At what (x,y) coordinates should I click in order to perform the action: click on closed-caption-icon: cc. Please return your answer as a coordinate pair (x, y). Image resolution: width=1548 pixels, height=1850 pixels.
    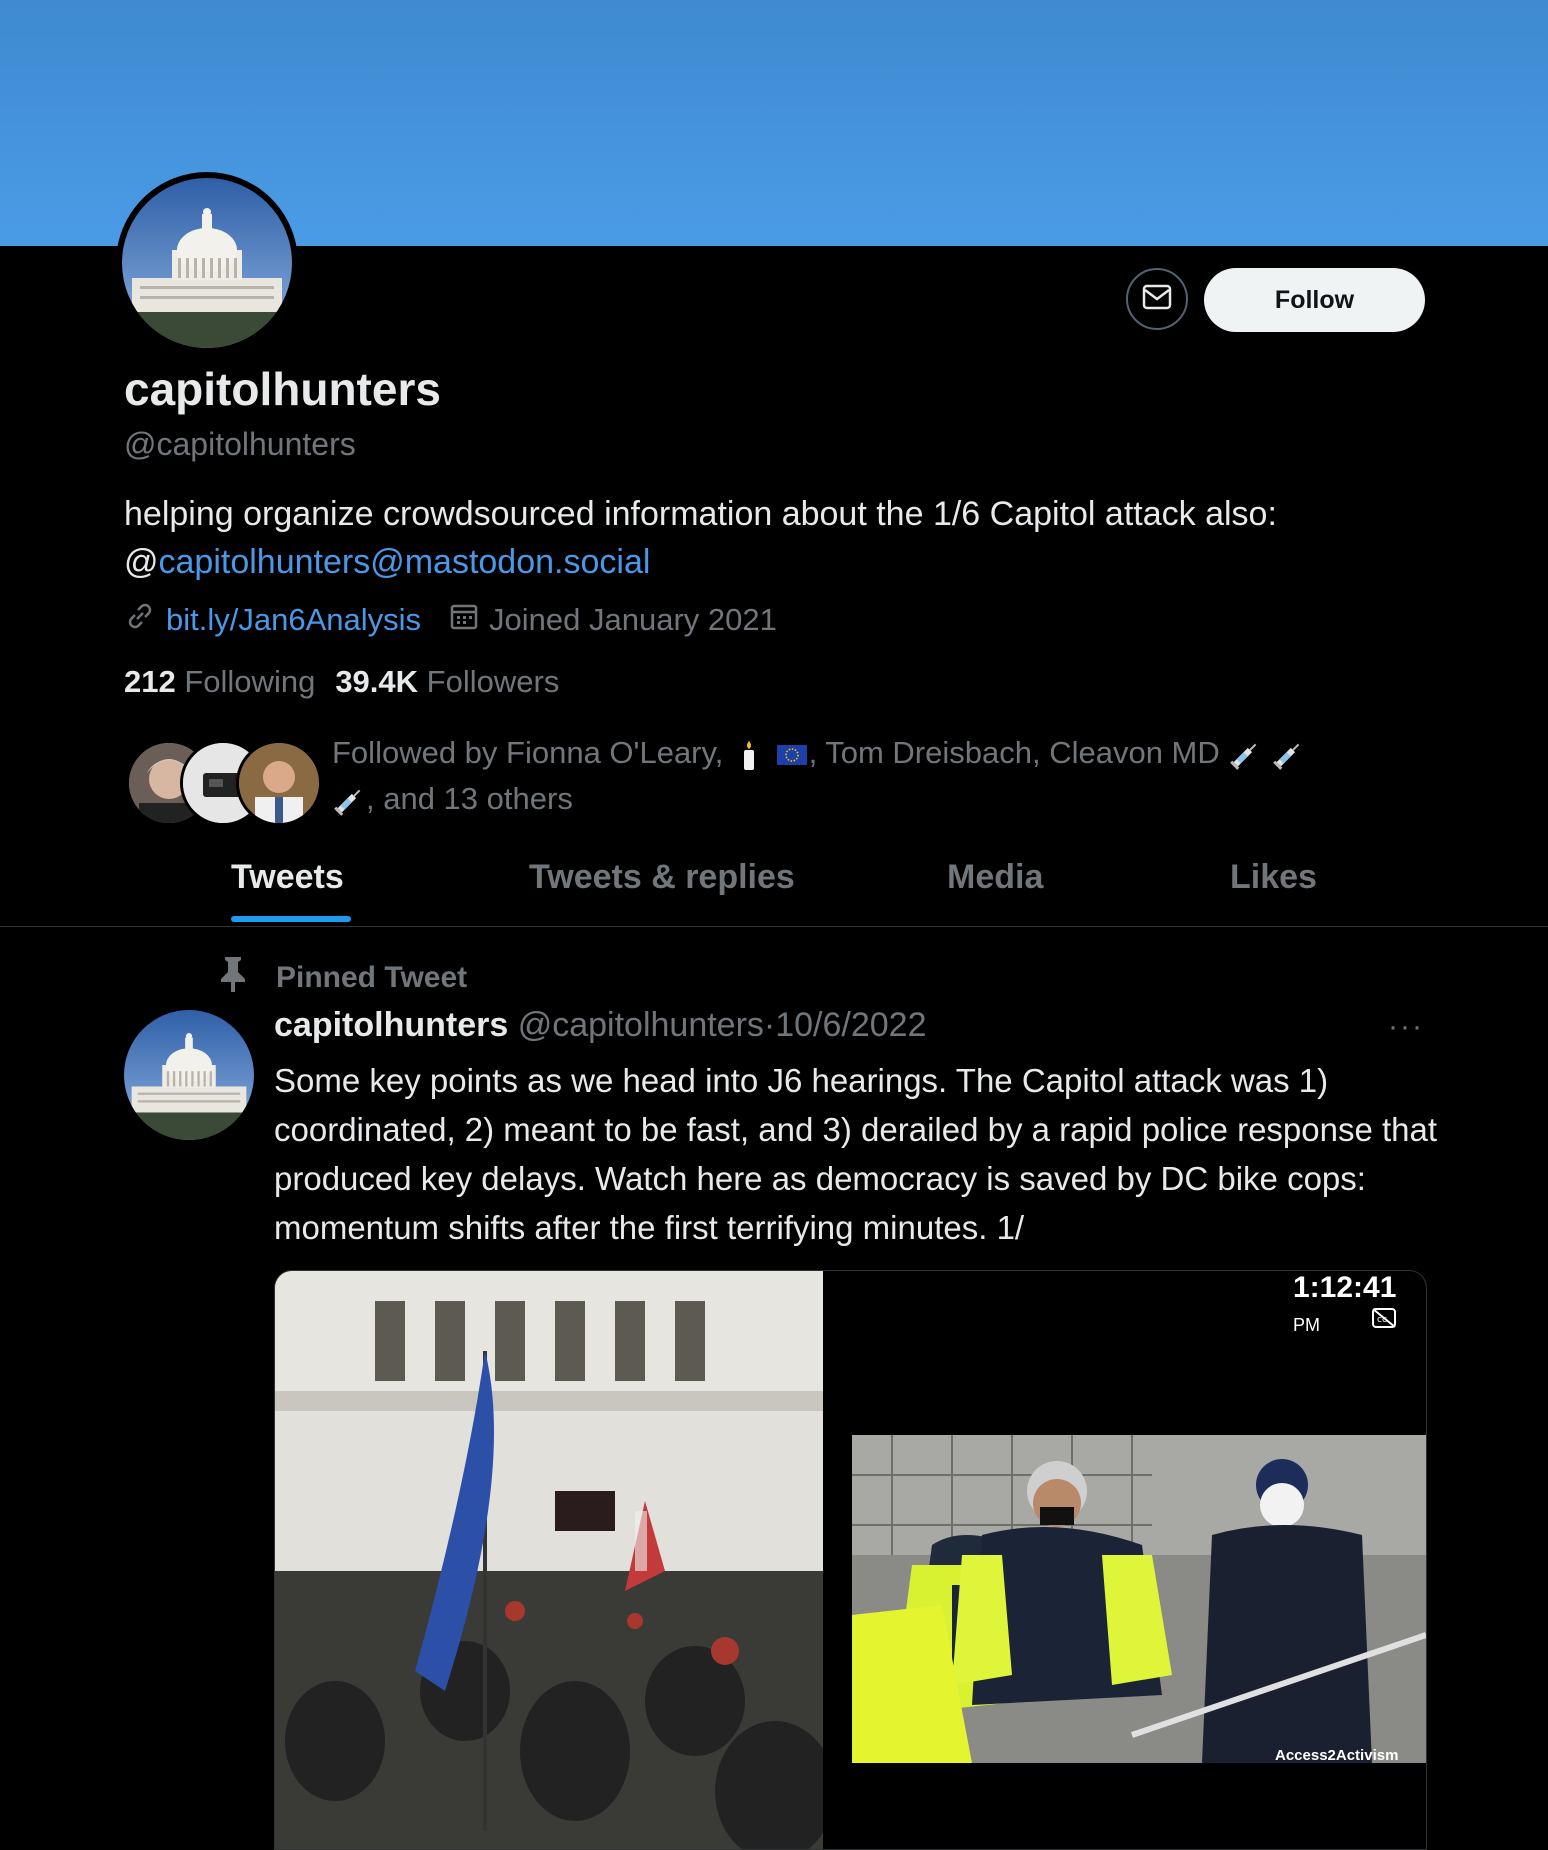
    Looking at the image, I should click on (1384, 1320).